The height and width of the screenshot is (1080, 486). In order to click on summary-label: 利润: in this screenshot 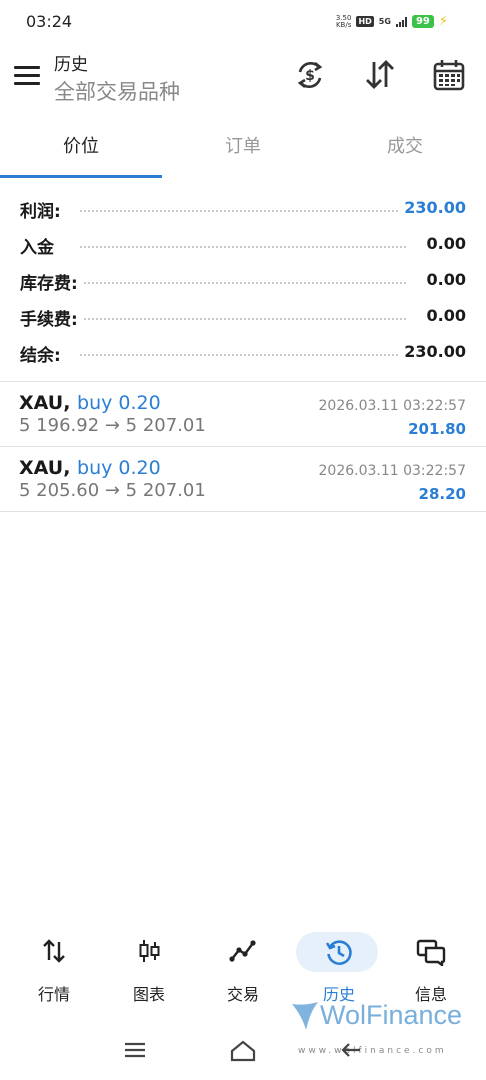, I will do `click(43, 209)`.